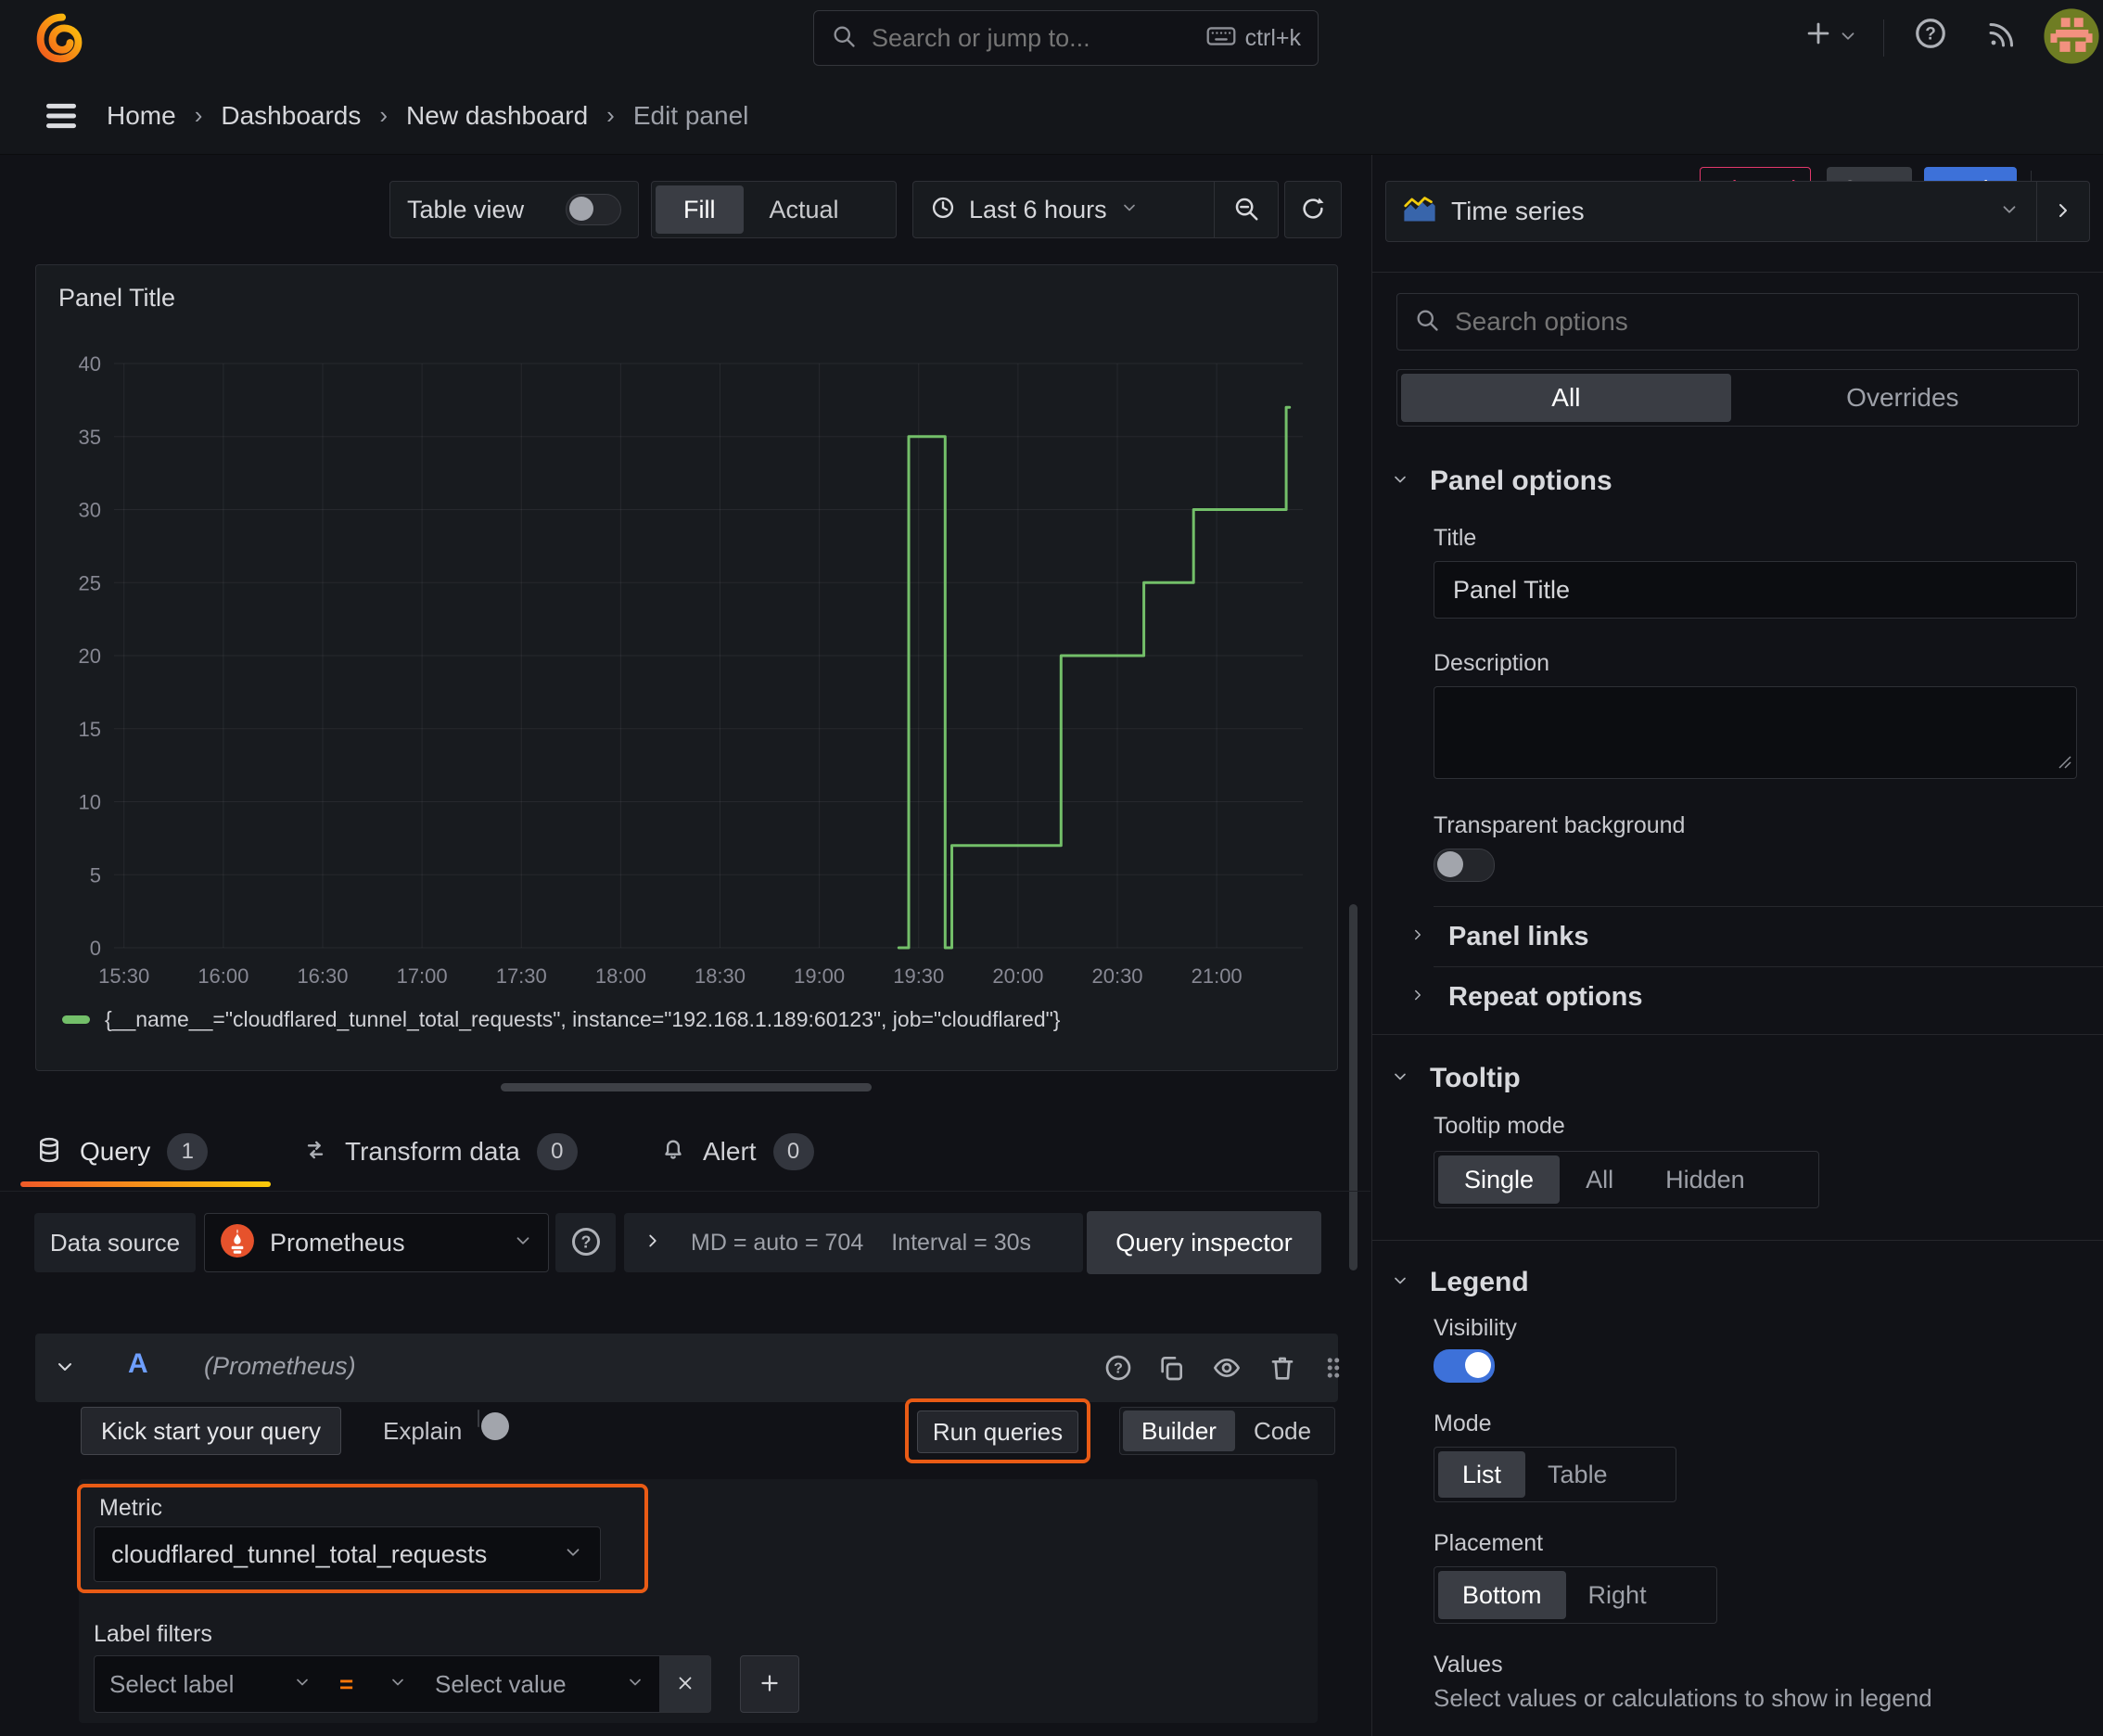 This screenshot has width=2103, height=1736. What do you see at coordinates (540, 1684) in the screenshot?
I see `select-value-dropdown: Select value` at bounding box center [540, 1684].